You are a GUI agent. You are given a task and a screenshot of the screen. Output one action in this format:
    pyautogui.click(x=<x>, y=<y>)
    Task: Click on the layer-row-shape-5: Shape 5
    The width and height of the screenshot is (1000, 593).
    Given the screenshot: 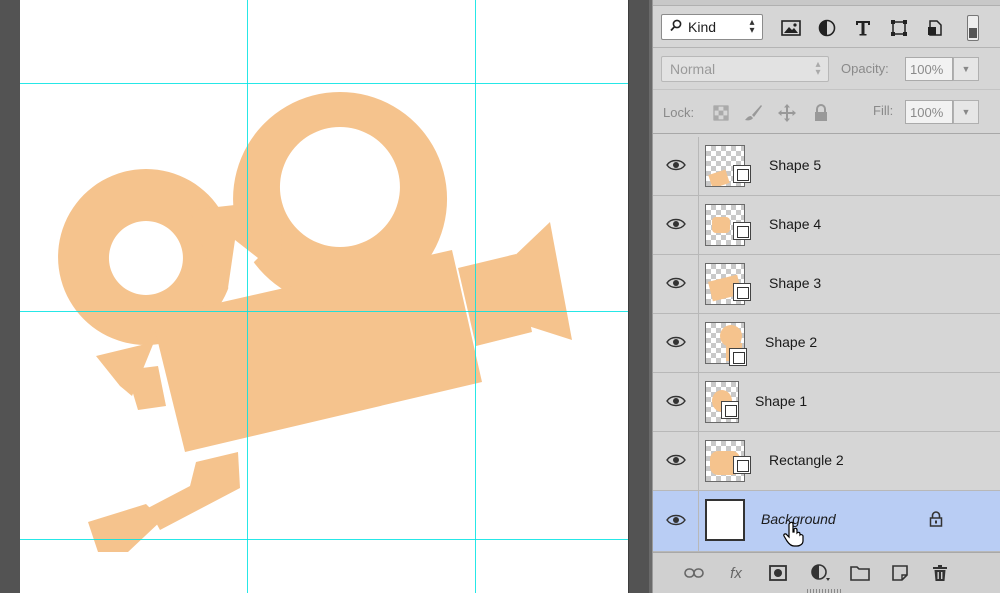 What is the action you would take?
    pyautogui.click(x=826, y=166)
    